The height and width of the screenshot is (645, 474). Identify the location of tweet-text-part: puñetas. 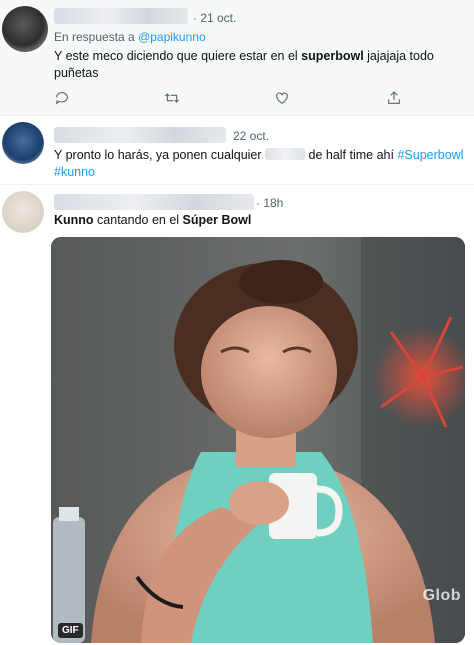
(76, 73).